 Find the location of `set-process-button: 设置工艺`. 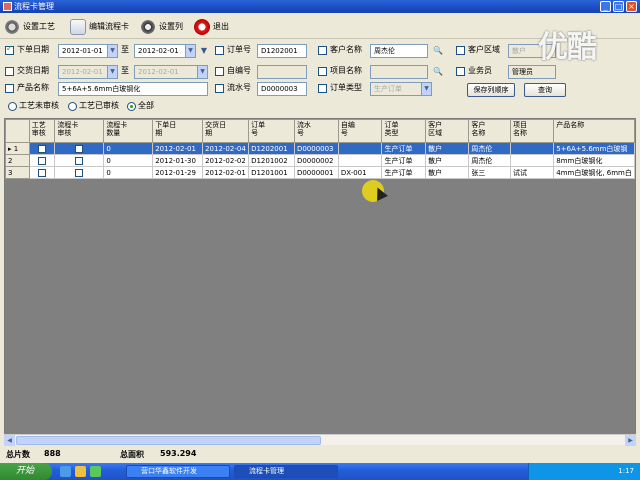

set-process-button: 设置工艺 is located at coordinates (29, 26).